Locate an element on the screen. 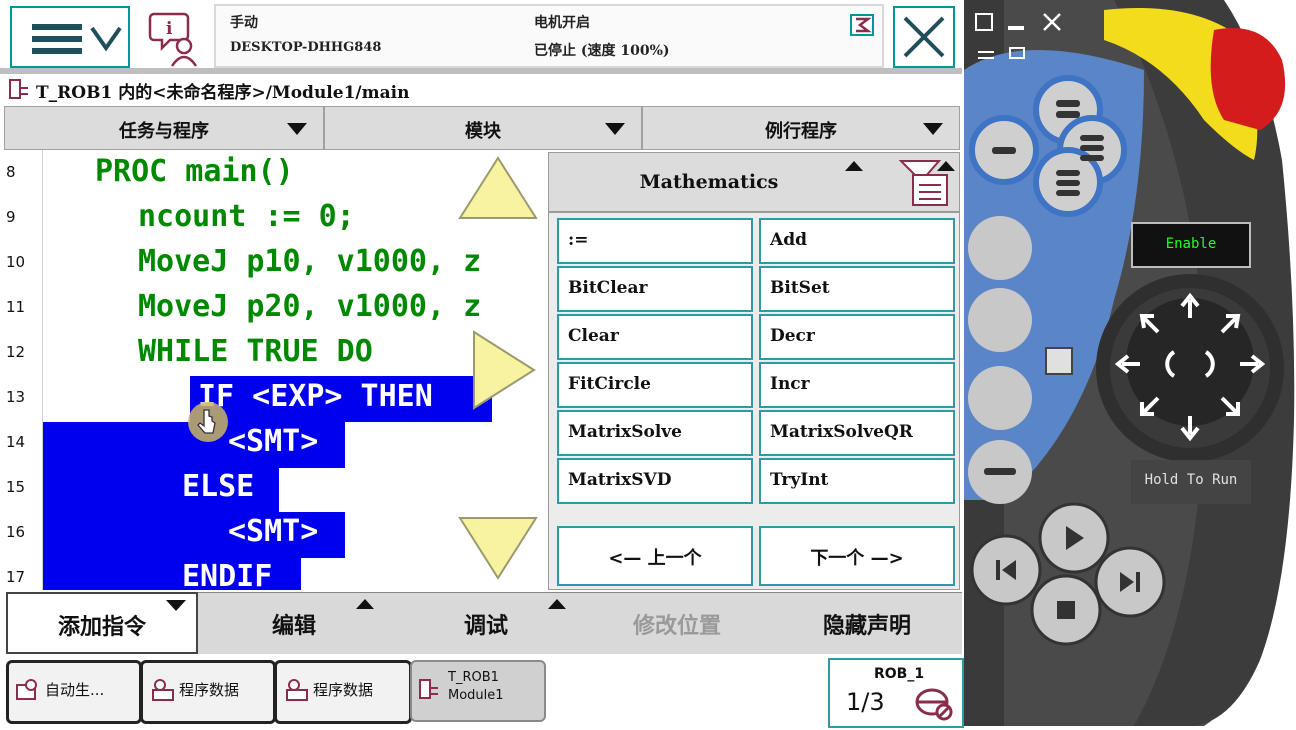 The height and width of the screenshot is (730, 1296). task-program-editor: T_ROB1 Module1 is located at coordinates (478, 691).